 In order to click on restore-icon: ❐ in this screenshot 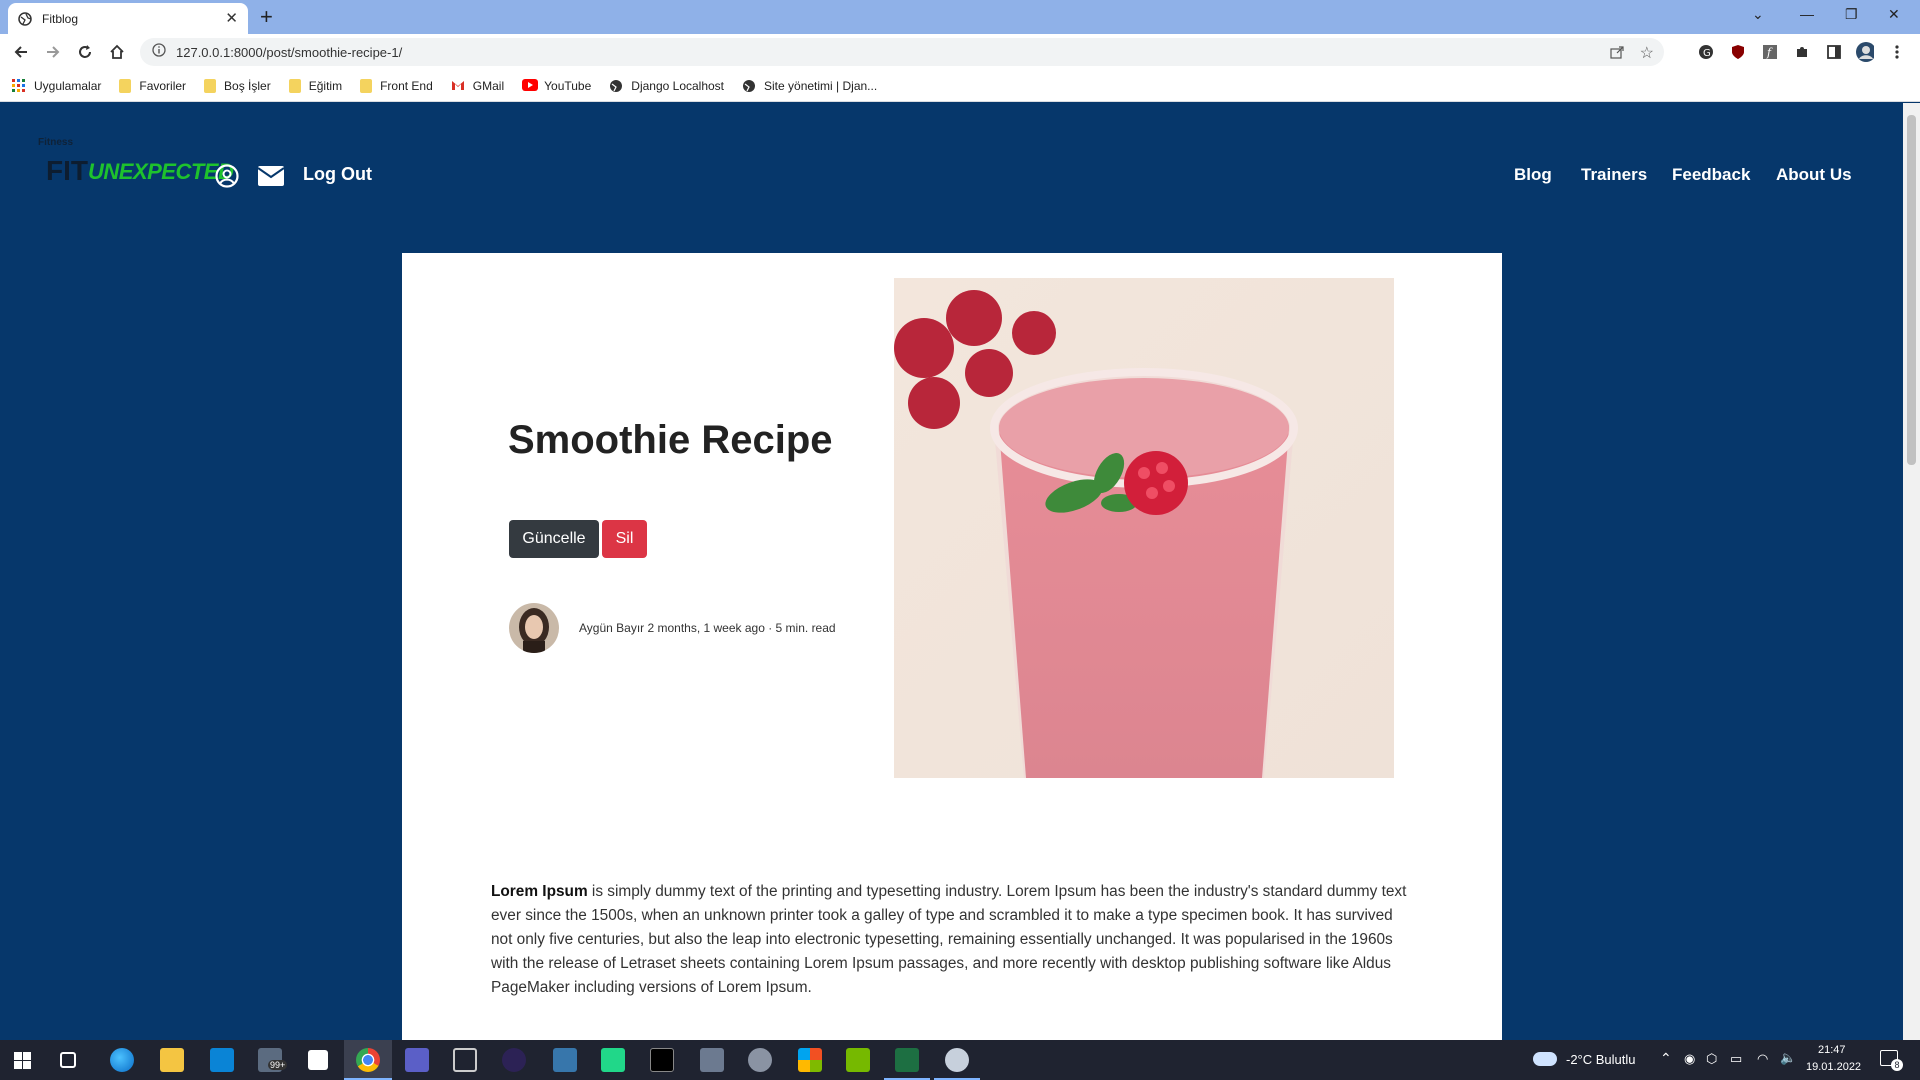, I will do `click(1851, 14)`.